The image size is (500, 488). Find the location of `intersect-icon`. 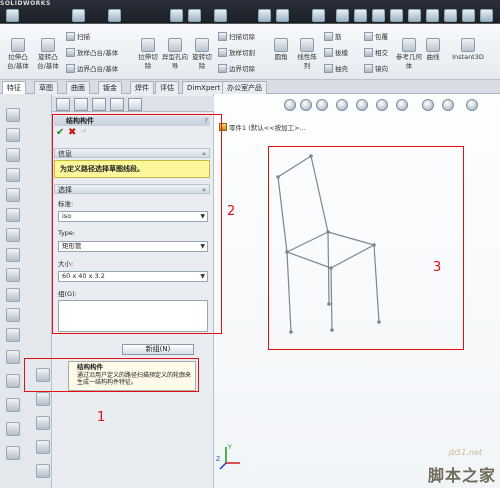

intersect-icon is located at coordinates (368, 52).